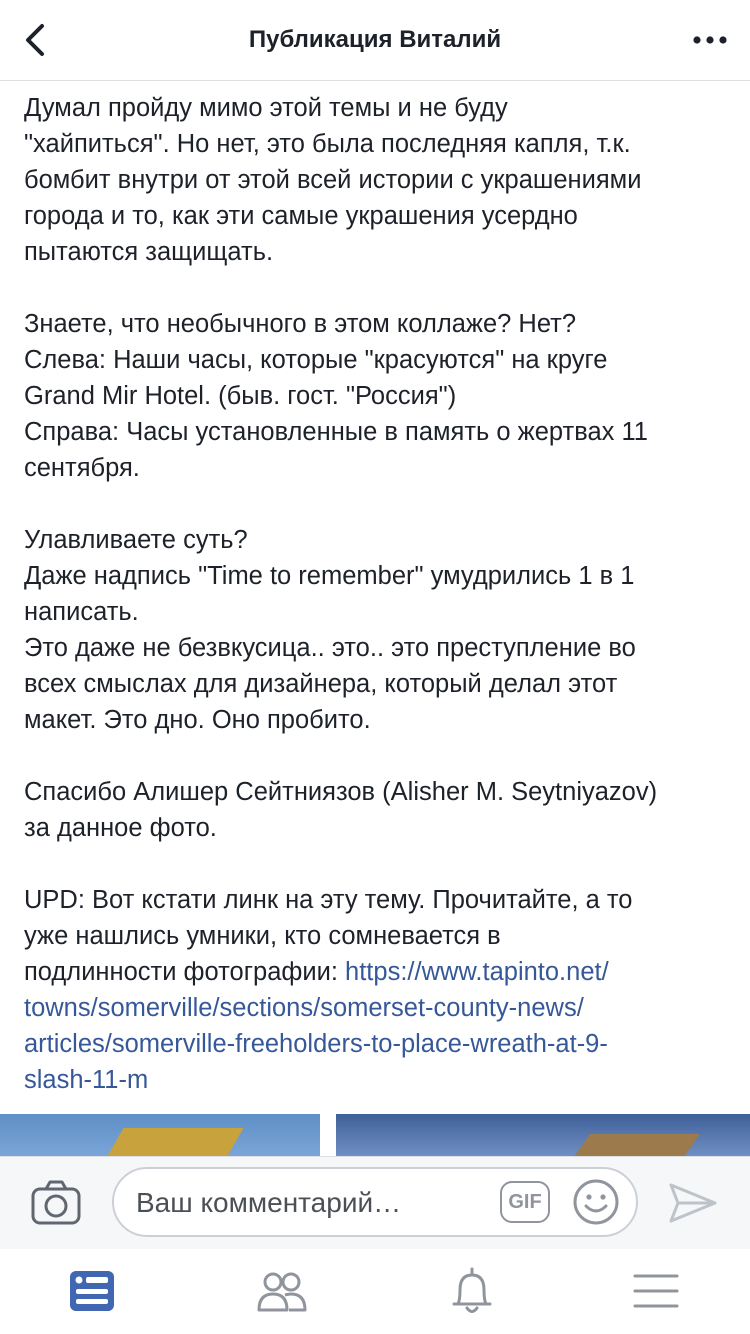 The width and height of the screenshot is (750, 1334). I want to click on top-navigation-bar: Публикация Виталий, so click(375, 40).